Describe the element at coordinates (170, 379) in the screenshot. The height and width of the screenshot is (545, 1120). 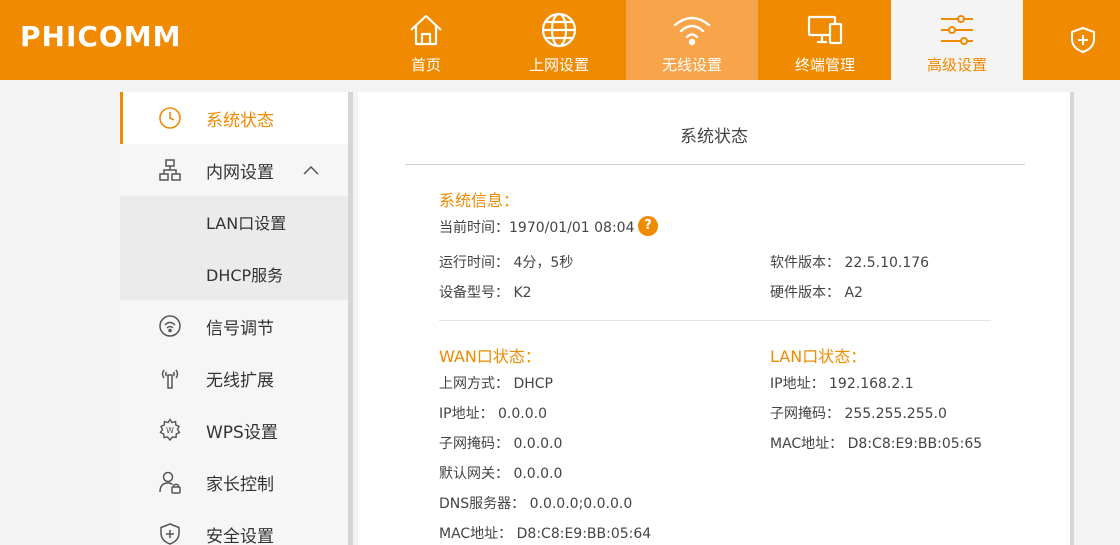
I see `antenna-icon` at that location.